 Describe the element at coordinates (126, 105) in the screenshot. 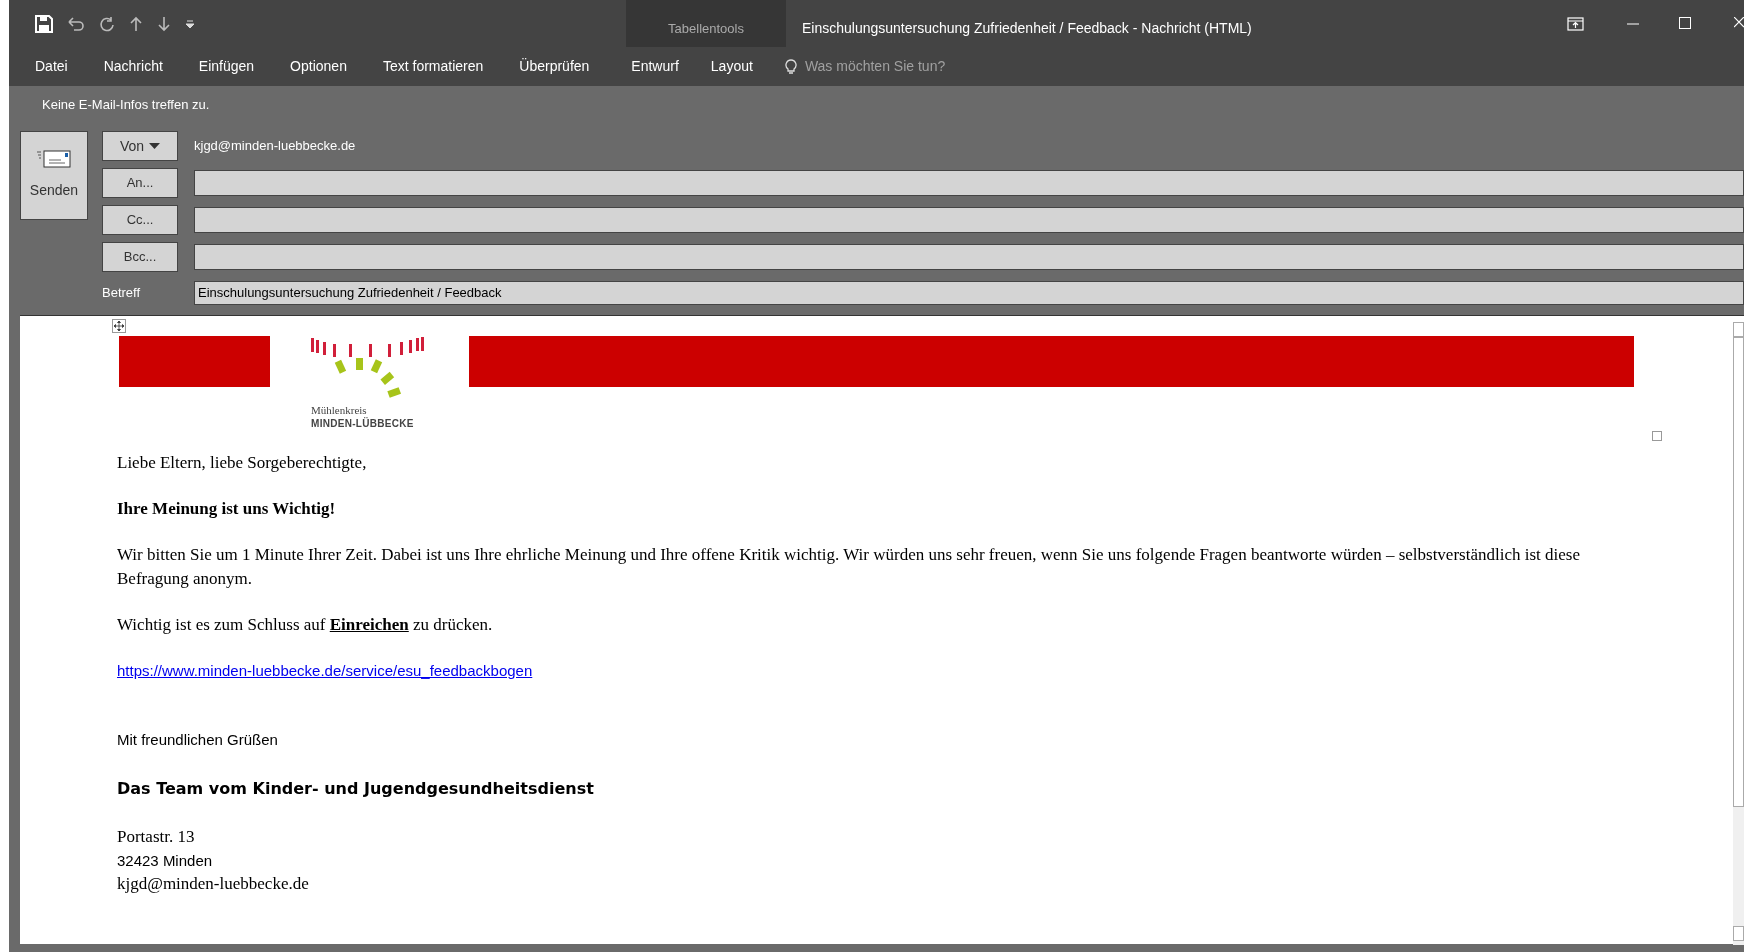

I see `info-bar-text: Keine E-Mail-Infos treffen zu.` at that location.